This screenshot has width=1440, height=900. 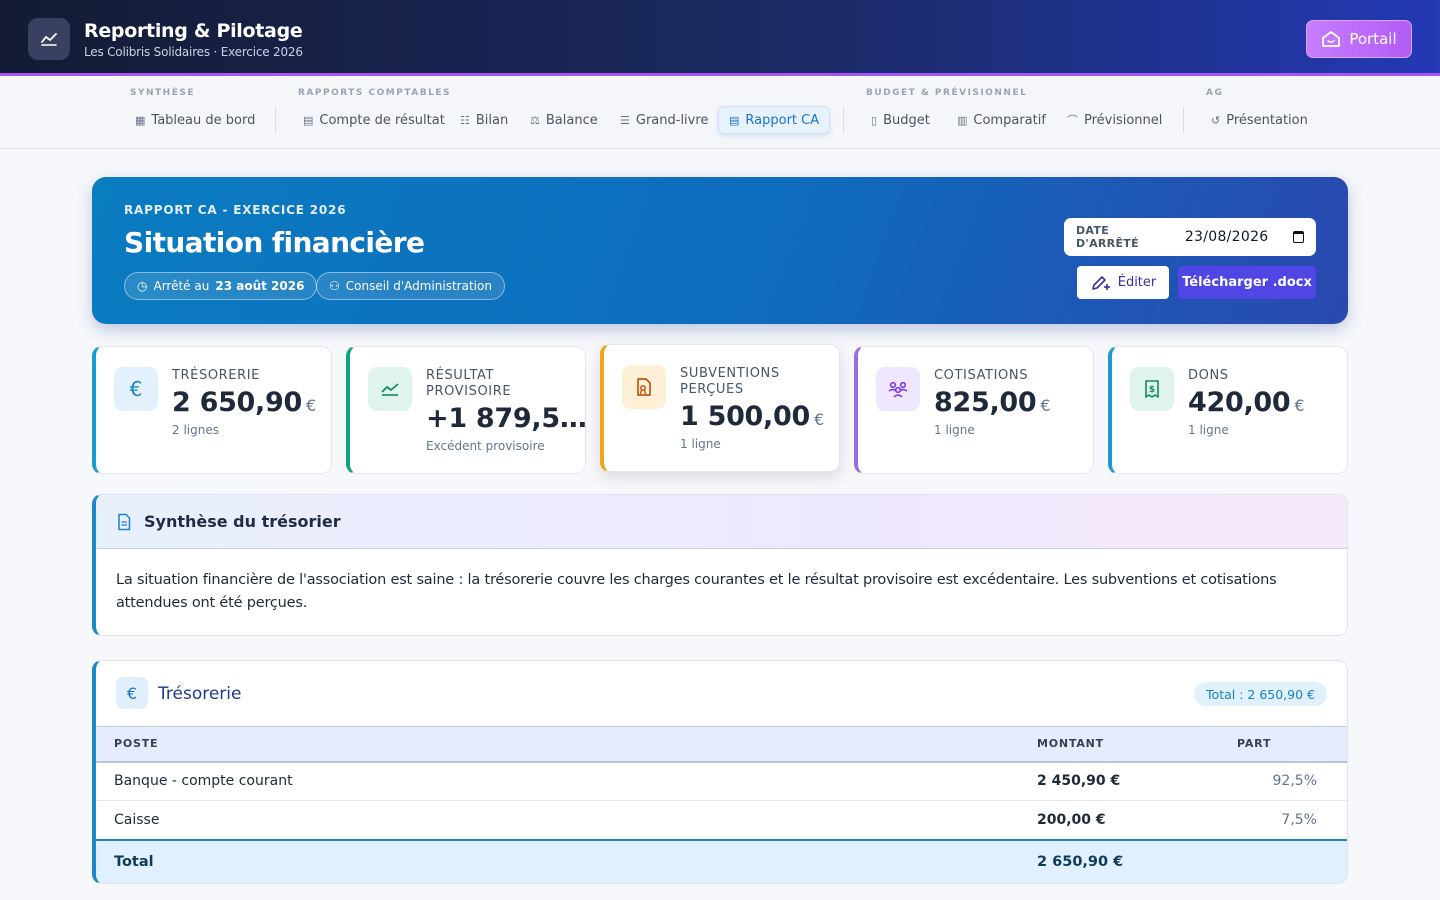 I want to click on edit-button: Éditer, so click(x=1123, y=282).